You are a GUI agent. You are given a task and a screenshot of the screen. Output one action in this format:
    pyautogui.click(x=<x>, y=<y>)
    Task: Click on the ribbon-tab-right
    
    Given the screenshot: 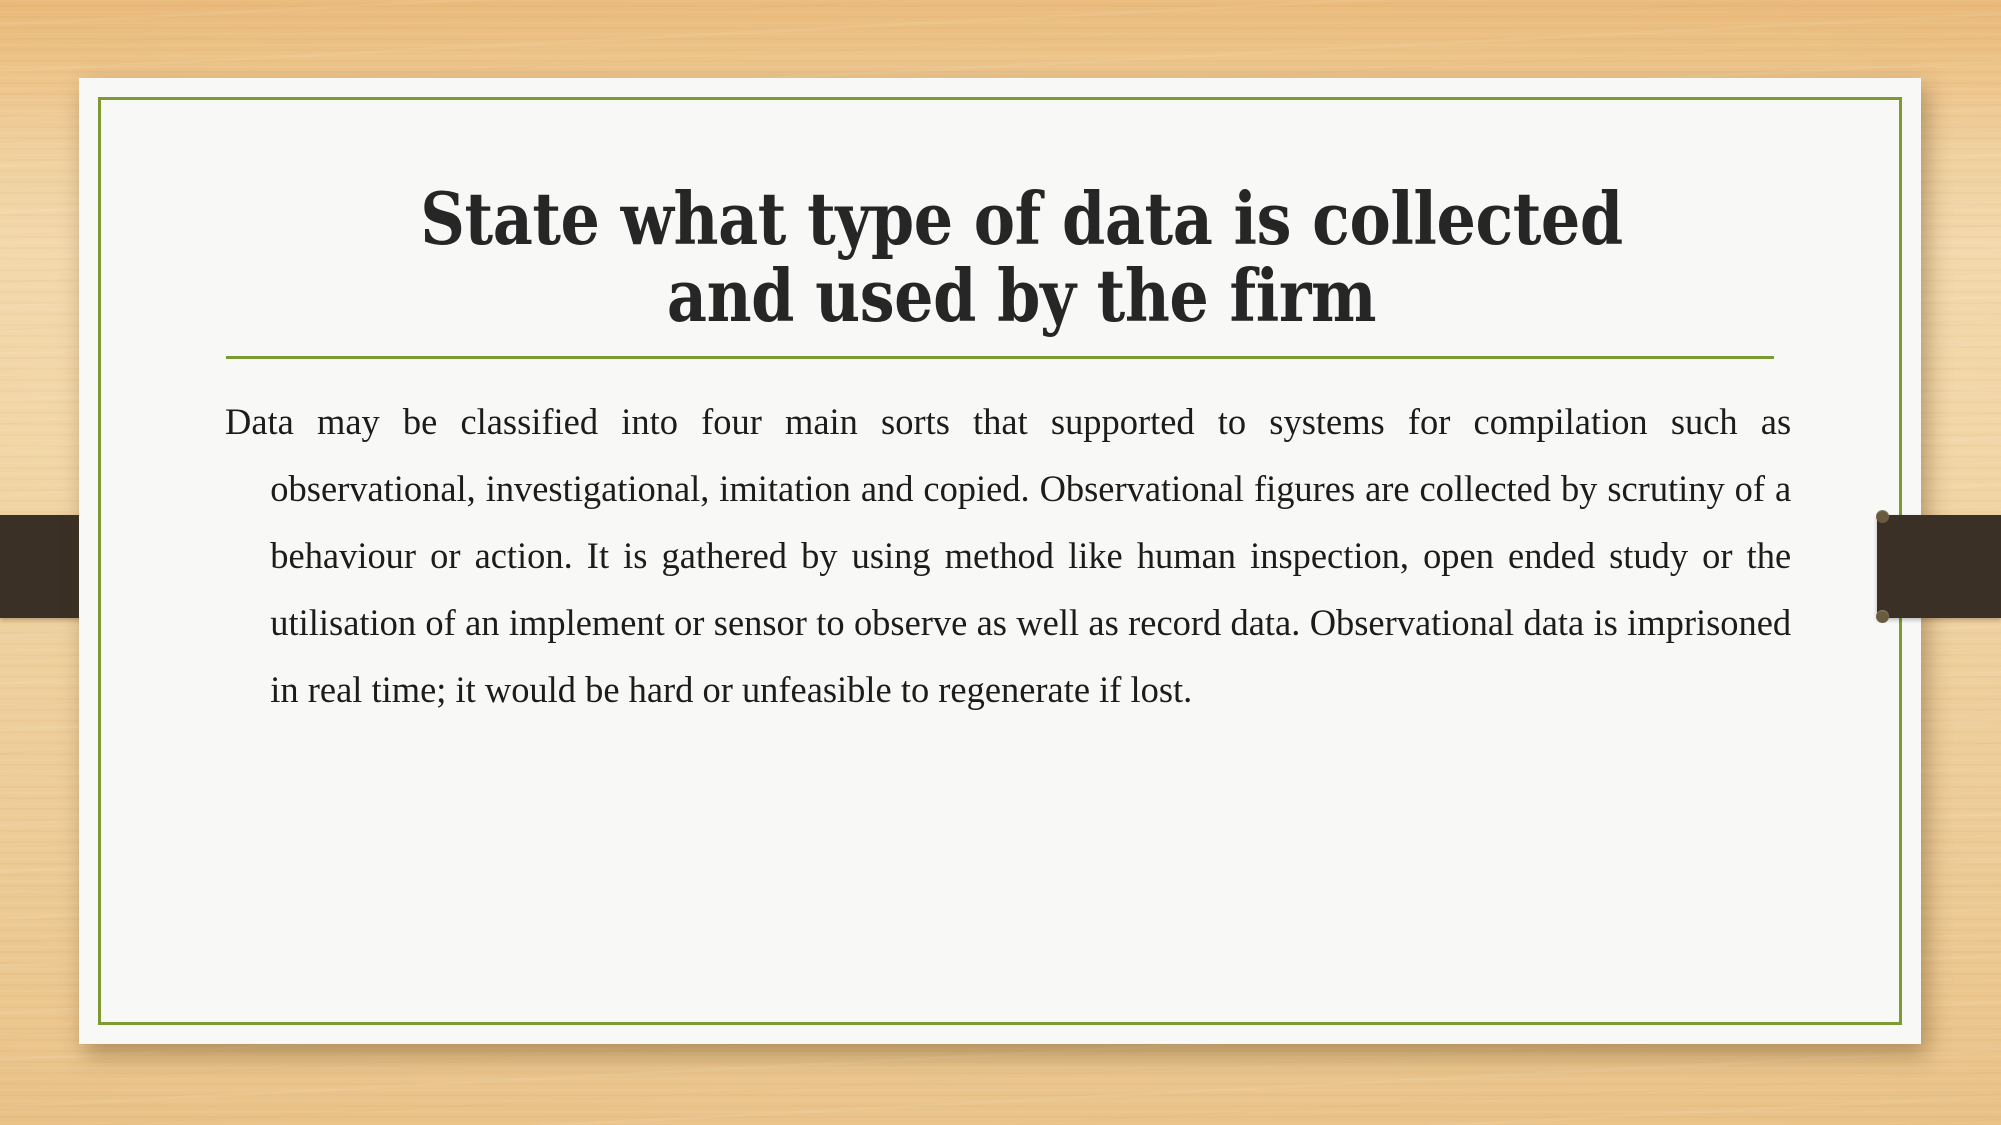 What is the action you would take?
    pyautogui.click(x=1938, y=566)
    